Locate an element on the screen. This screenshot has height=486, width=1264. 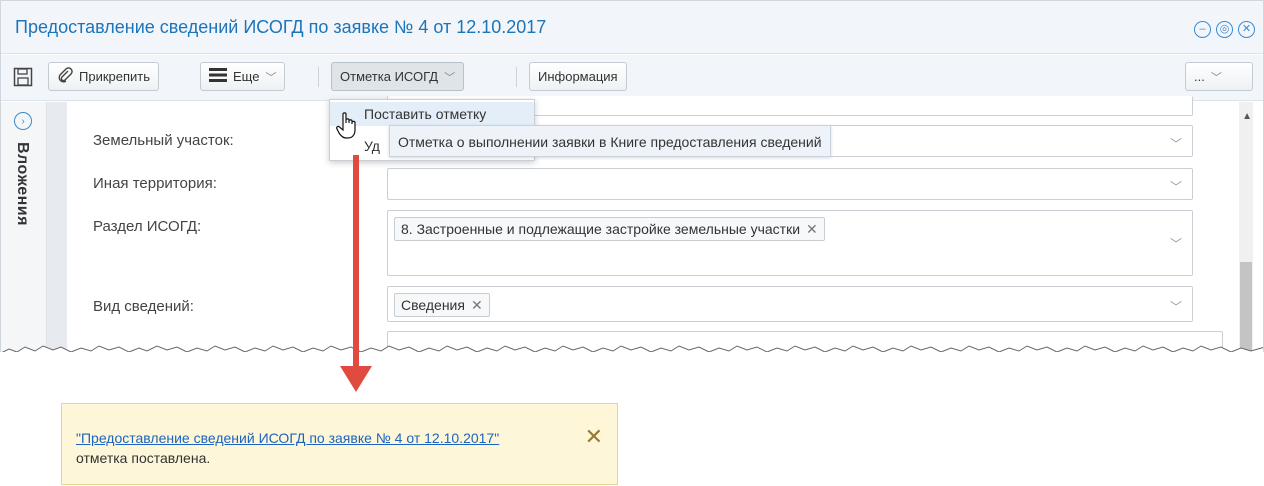
info-label: Информация is located at coordinates (578, 76).